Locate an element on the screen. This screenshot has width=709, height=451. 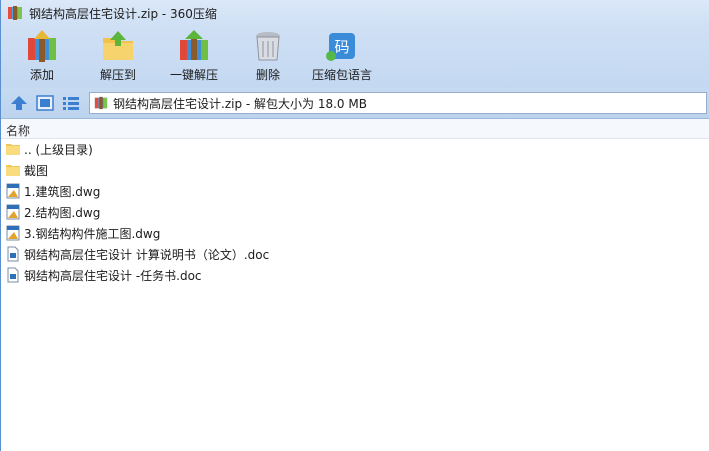
add-button: 添加 is located at coordinates (42, 58).